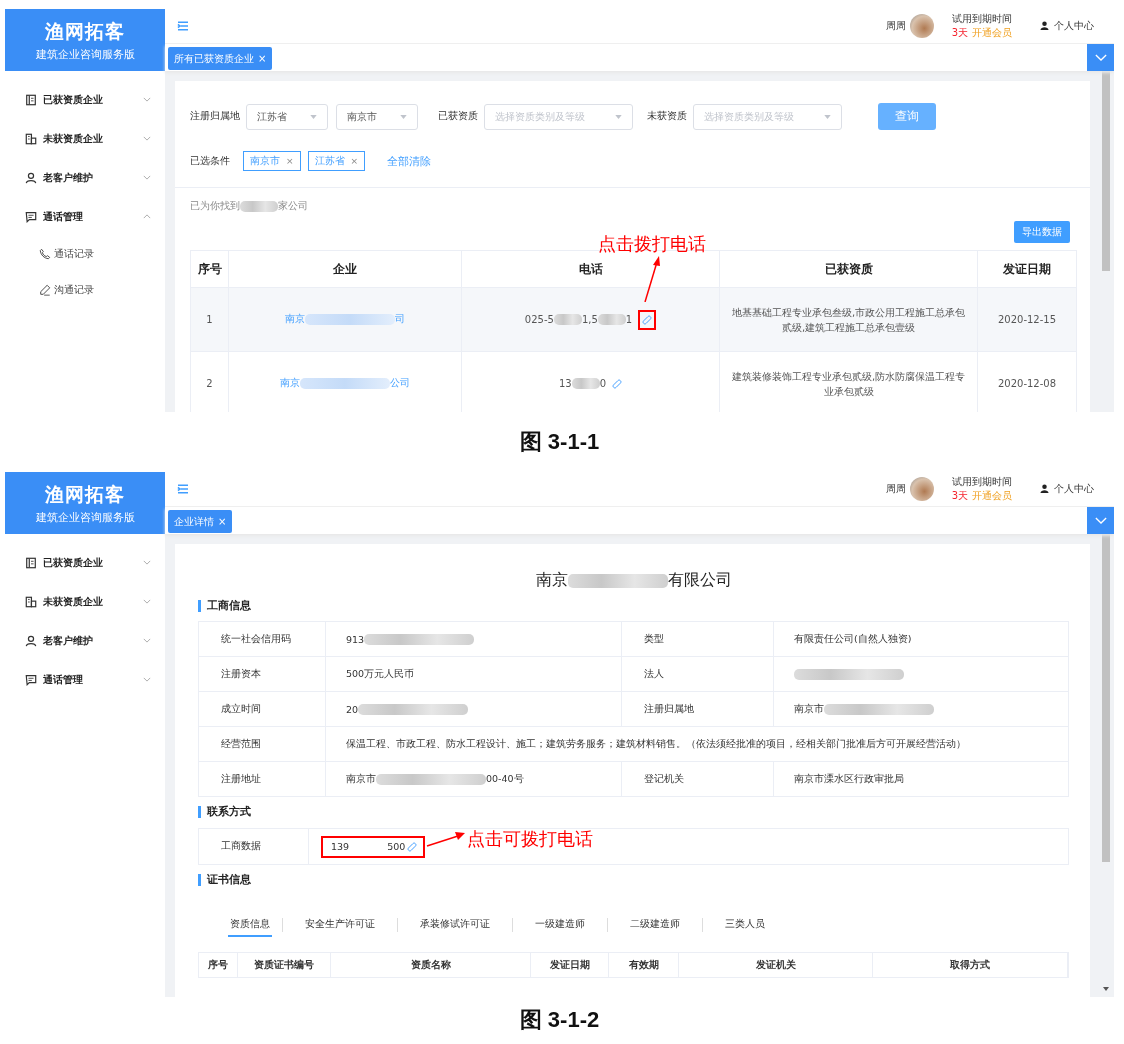  Describe the element at coordinates (849, 779) in the screenshot. I see `field-value: 南京市溧水区行政审批局` at that location.